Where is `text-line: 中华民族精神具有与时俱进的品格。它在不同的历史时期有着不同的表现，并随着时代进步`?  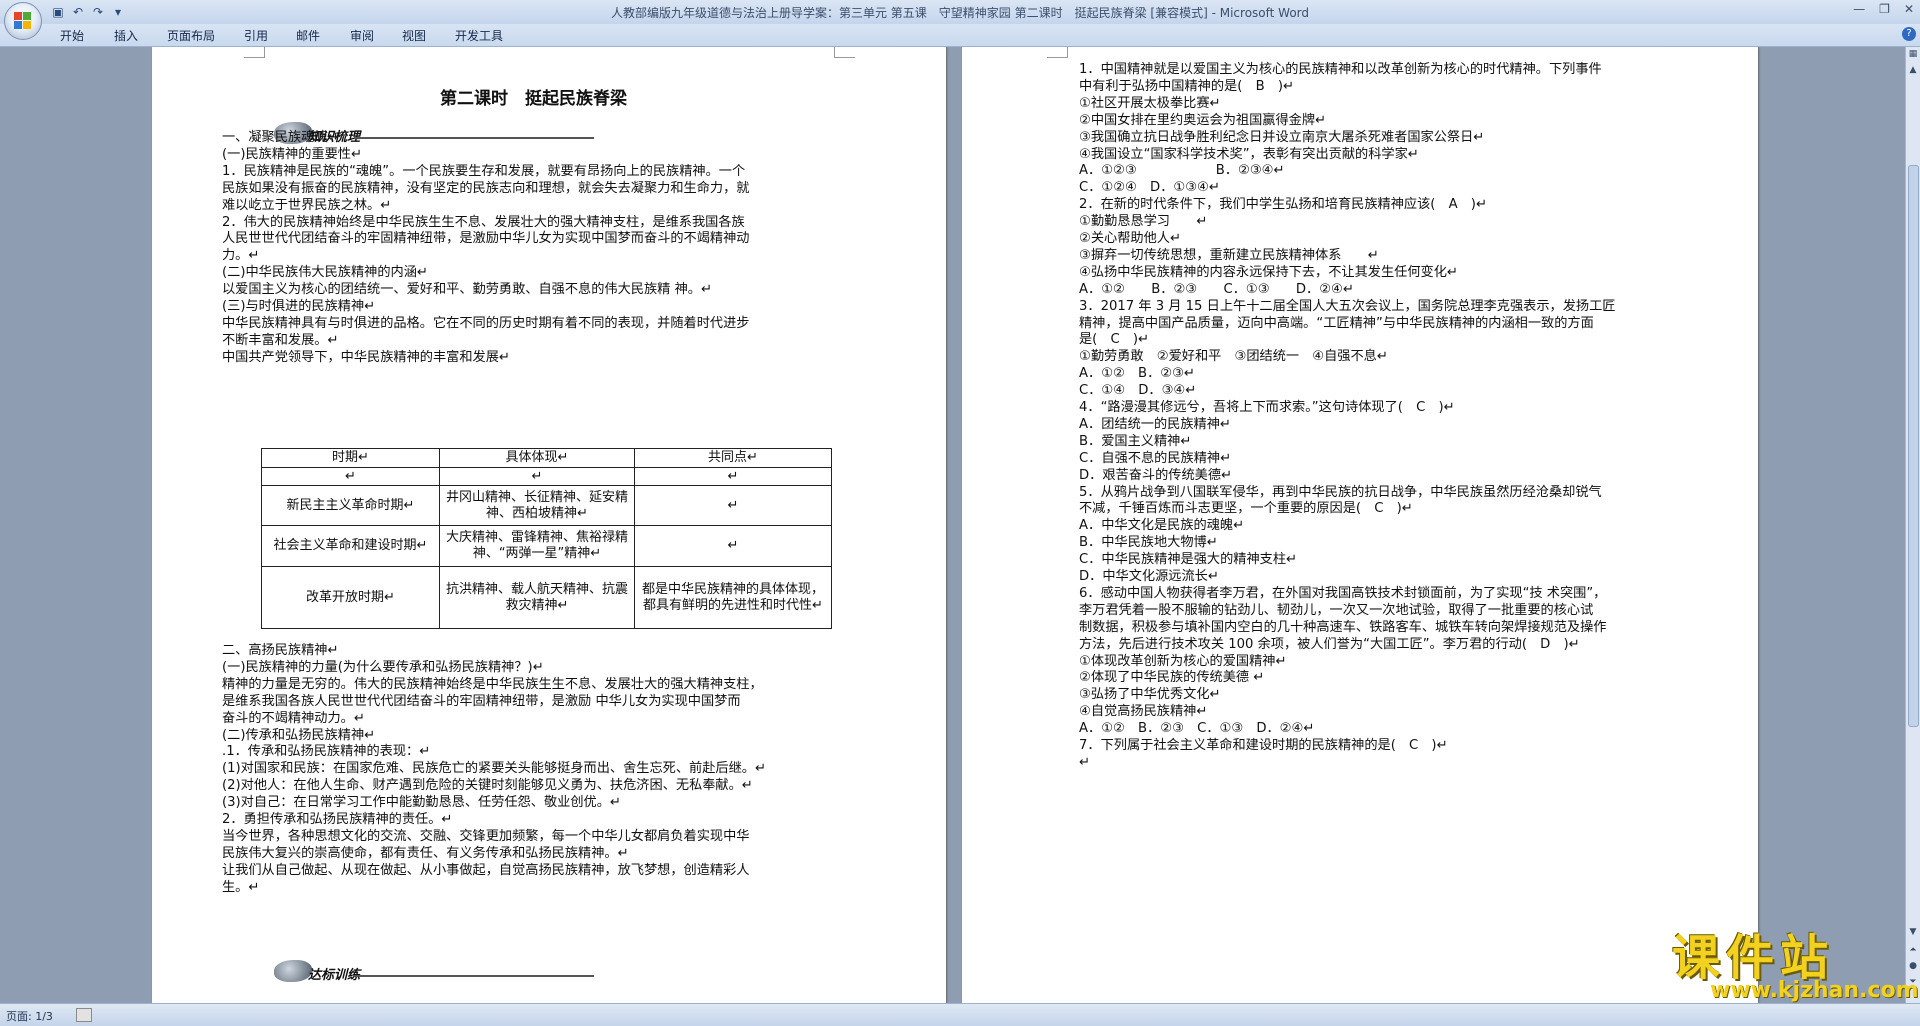 text-line: 中华民族精神具有与时俱进的品格。它在不同的历史时期有着不同的表现，并随着时代进步 is located at coordinates (486, 323).